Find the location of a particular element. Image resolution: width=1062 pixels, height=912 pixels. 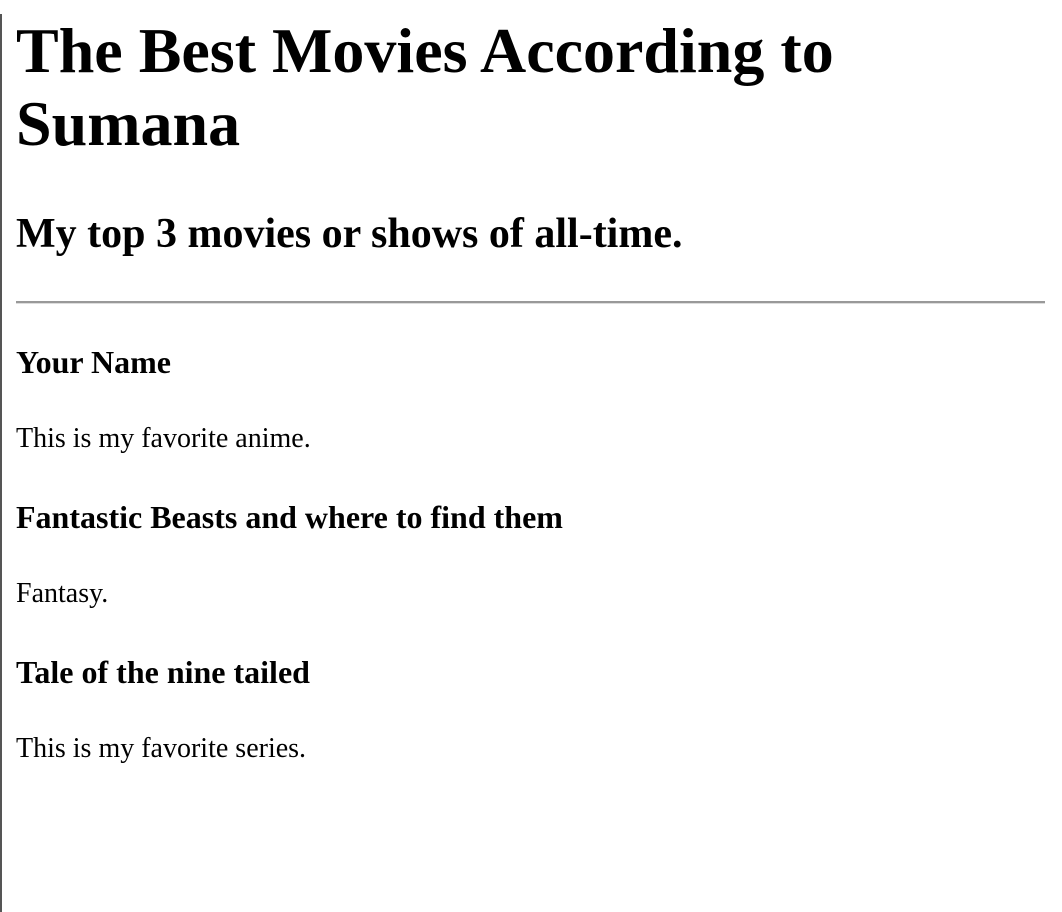

item-heading: Your Name is located at coordinates (93, 362).